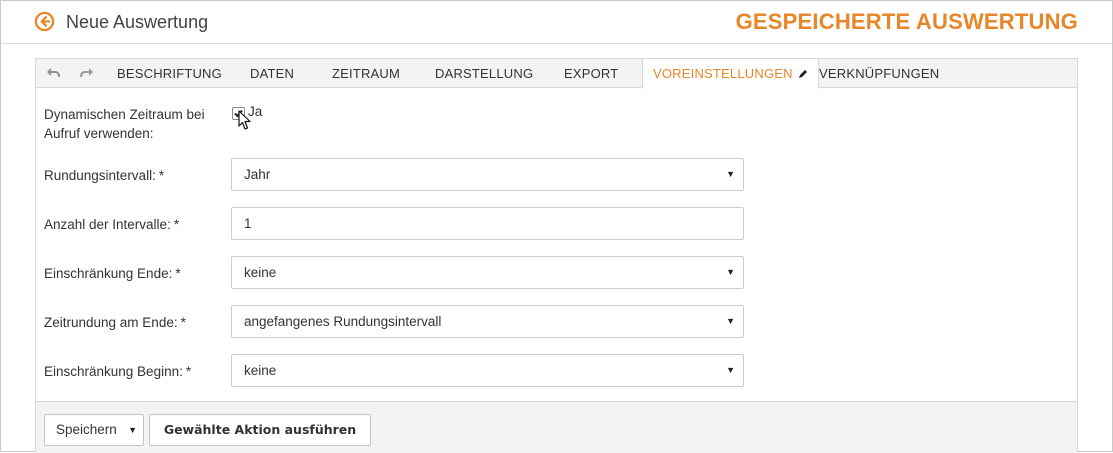  Describe the element at coordinates (556, 22) in the screenshot. I see `header-bar: Neue Auswertung GESPEICHERTE AUSWERTUNG` at that location.